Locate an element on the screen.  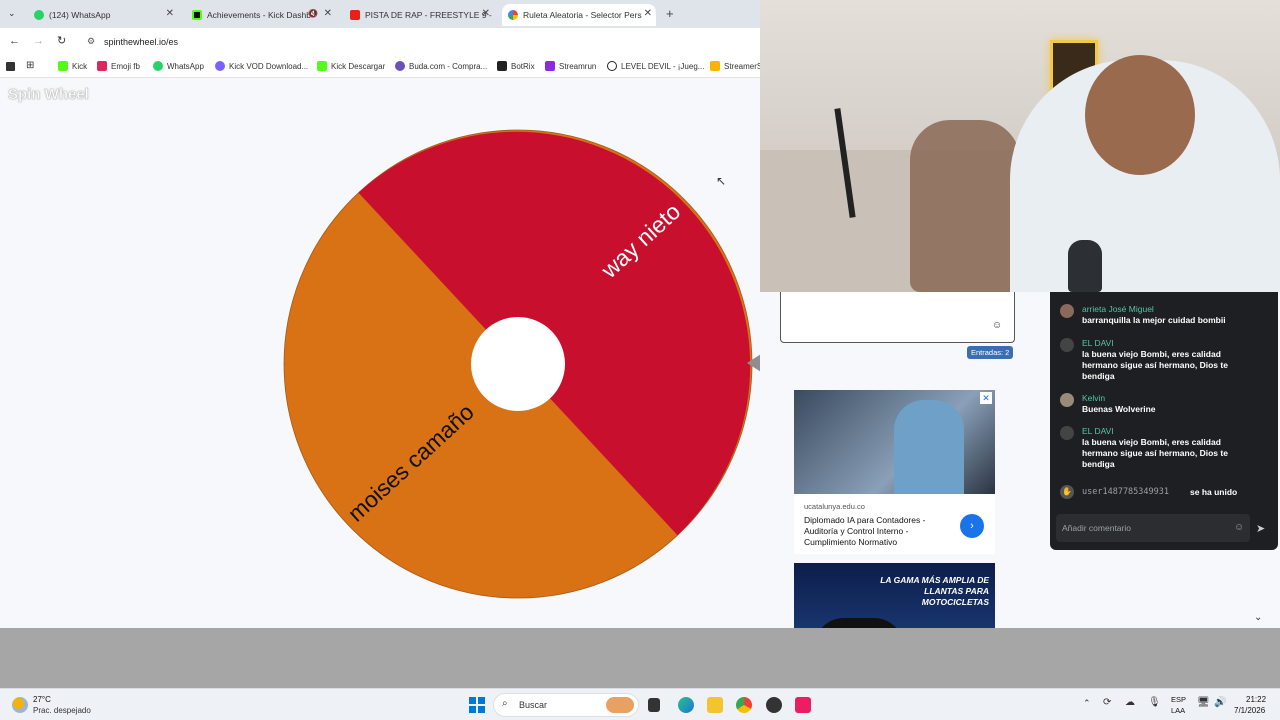
language-code: ESP is located at coordinates (1178, 699).